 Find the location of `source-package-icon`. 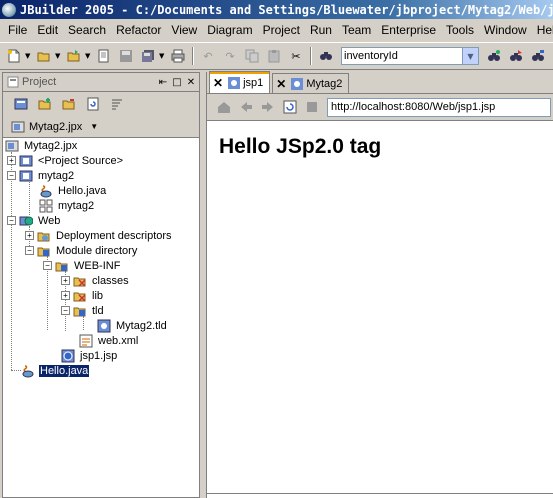

source-package-icon is located at coordinates (26, 160).